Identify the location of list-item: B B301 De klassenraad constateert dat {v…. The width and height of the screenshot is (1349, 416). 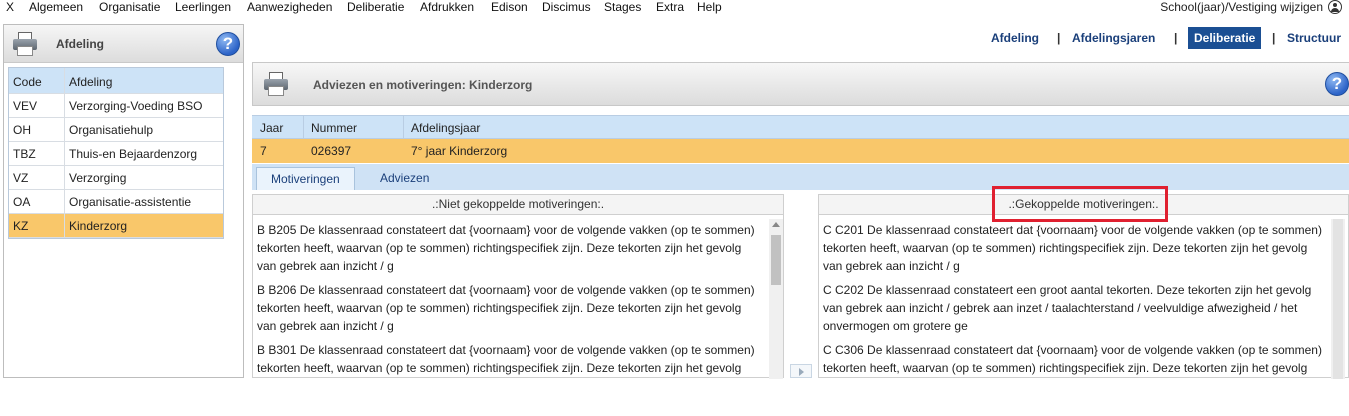
(506, 359).